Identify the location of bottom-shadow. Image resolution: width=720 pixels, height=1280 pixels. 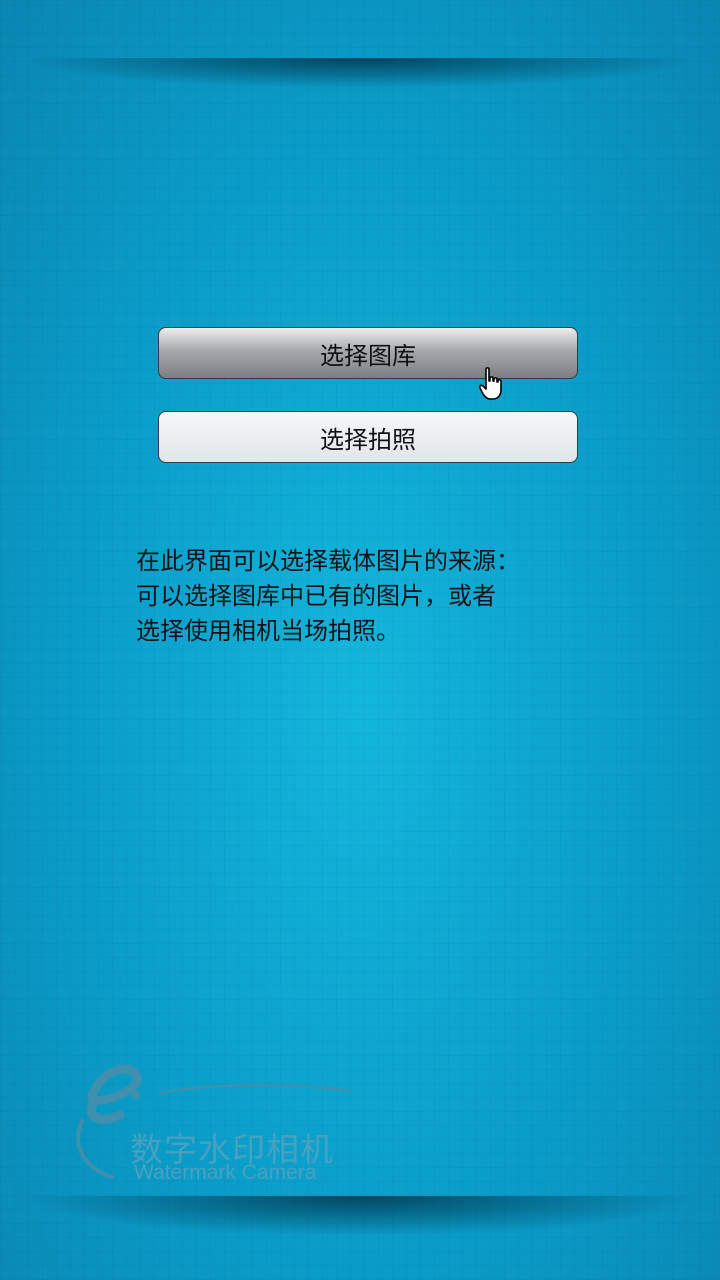
(360, 1216).